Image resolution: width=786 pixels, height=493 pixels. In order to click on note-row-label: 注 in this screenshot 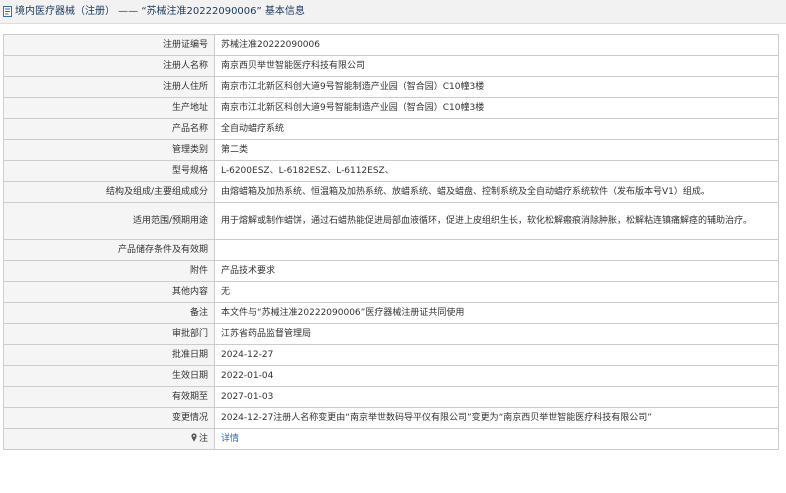, I will do `click(109, 439)`.